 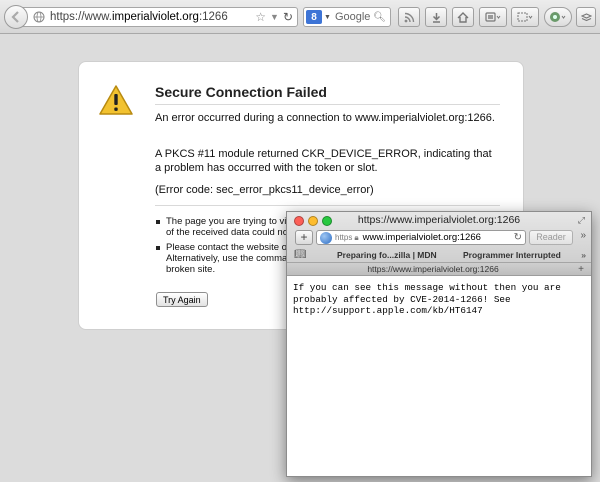 What do you see at coordinates (304, 237) in the screenshot?
I see `new-tab-plus-button: +` at bounding box center [304, 237].